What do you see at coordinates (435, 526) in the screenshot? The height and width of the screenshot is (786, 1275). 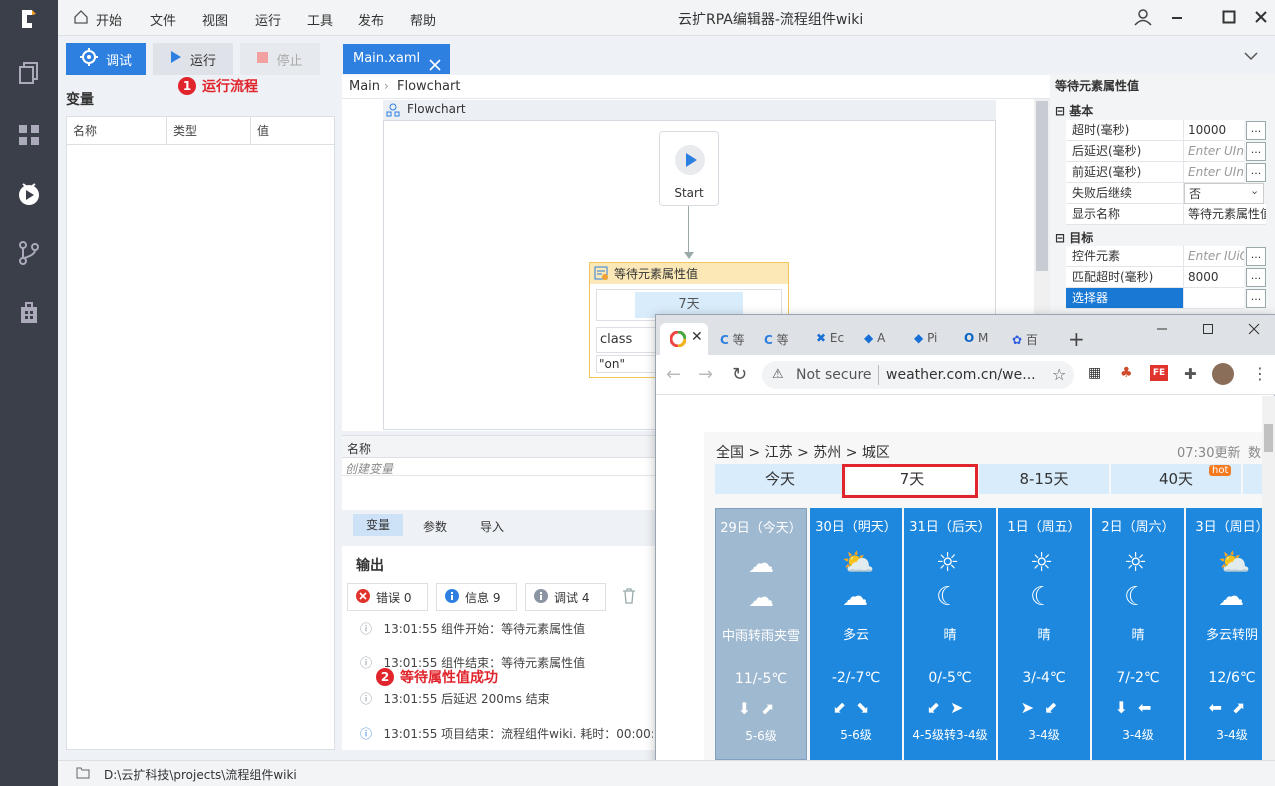 I see `tab-arguments: 参数` at bounding box center [435, 526].